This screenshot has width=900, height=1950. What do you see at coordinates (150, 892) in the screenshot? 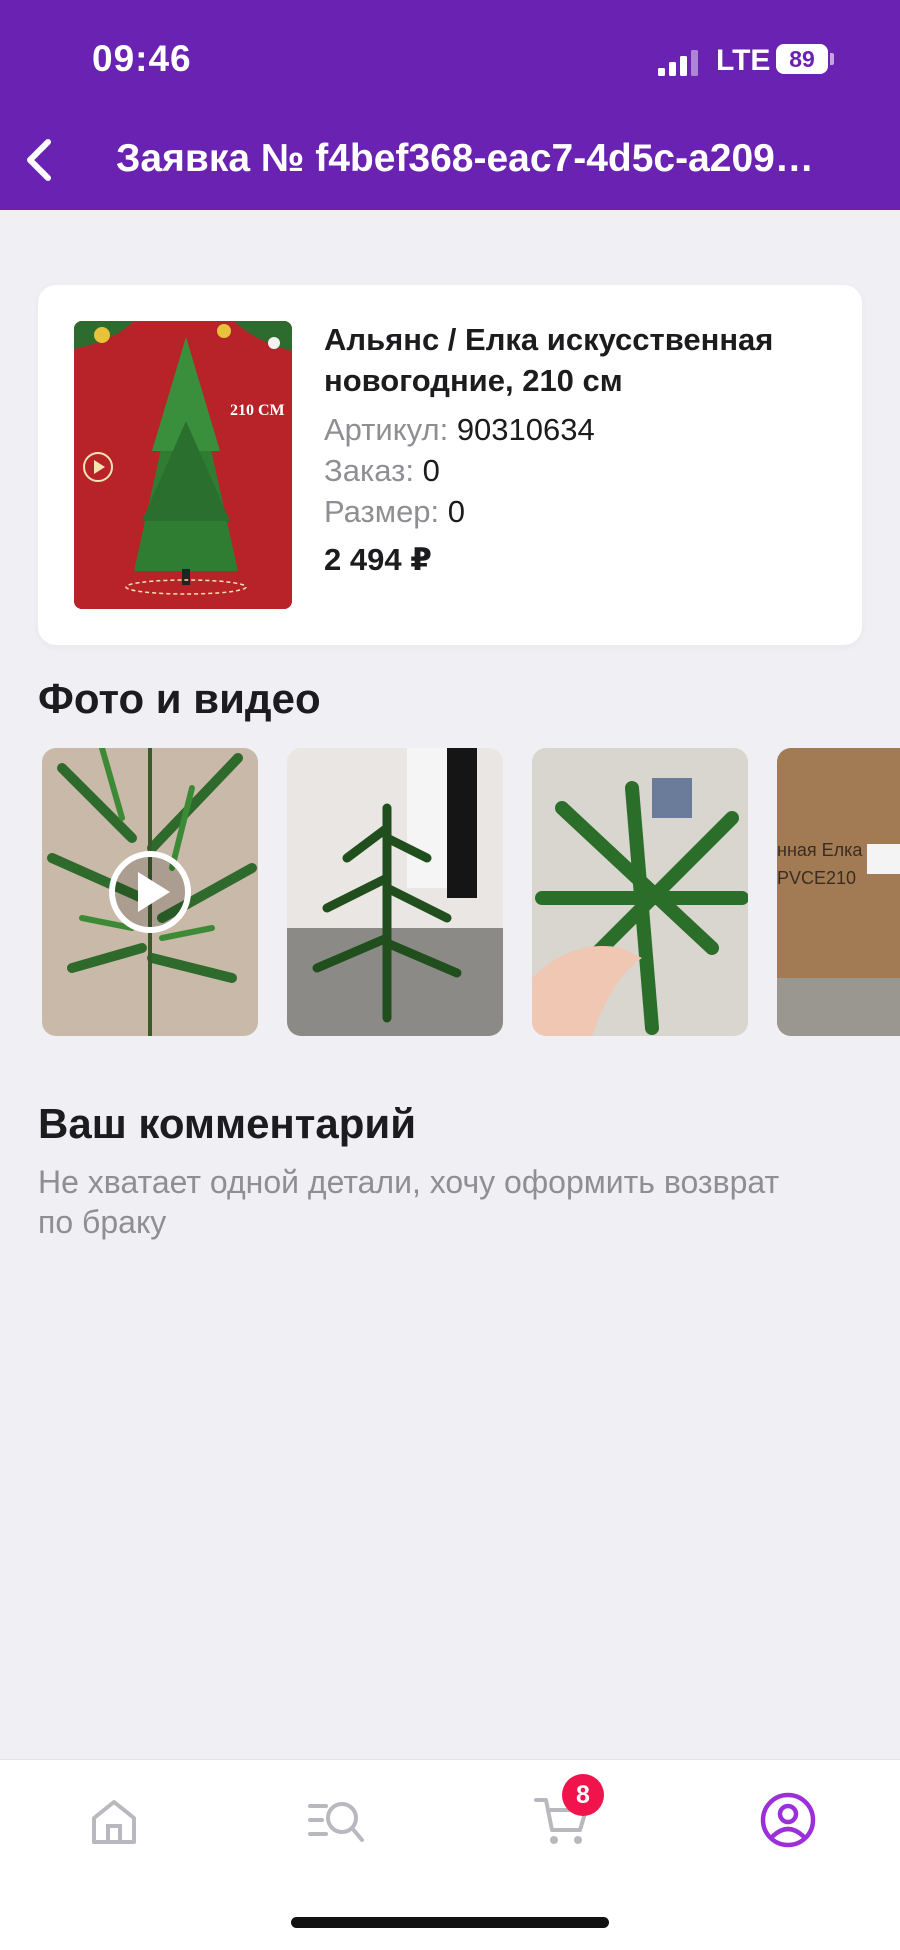
I see `media-video-thumb` at bounding box center [150, 892].